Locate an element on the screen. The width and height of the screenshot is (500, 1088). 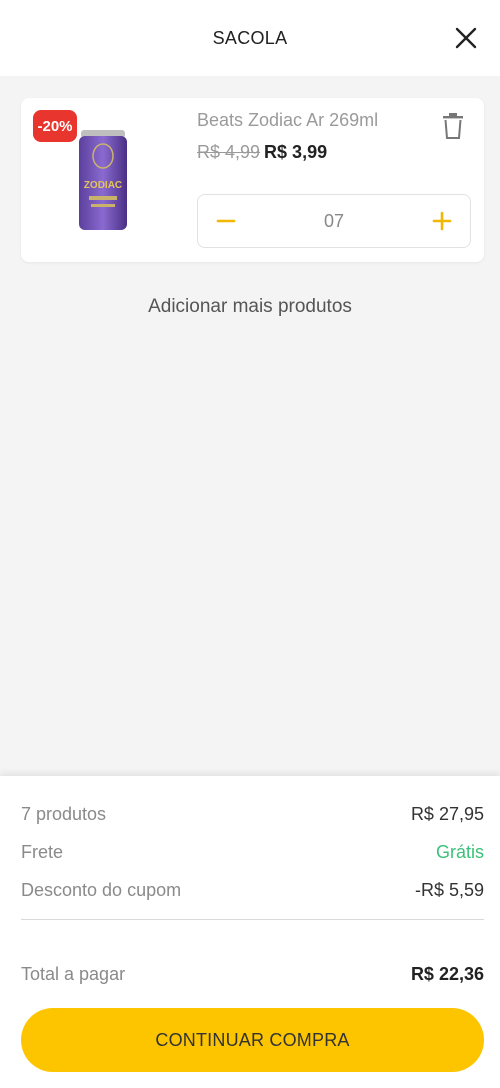
current-price: R$ 3,99 is located at coordinates (296, 152).